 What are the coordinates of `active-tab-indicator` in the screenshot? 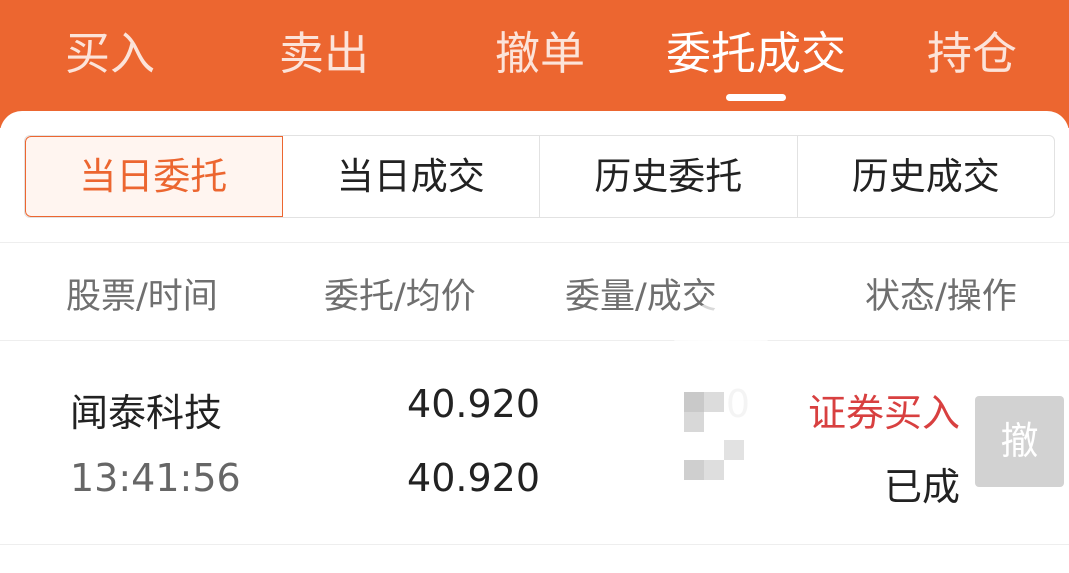 It's located at (756, 97).